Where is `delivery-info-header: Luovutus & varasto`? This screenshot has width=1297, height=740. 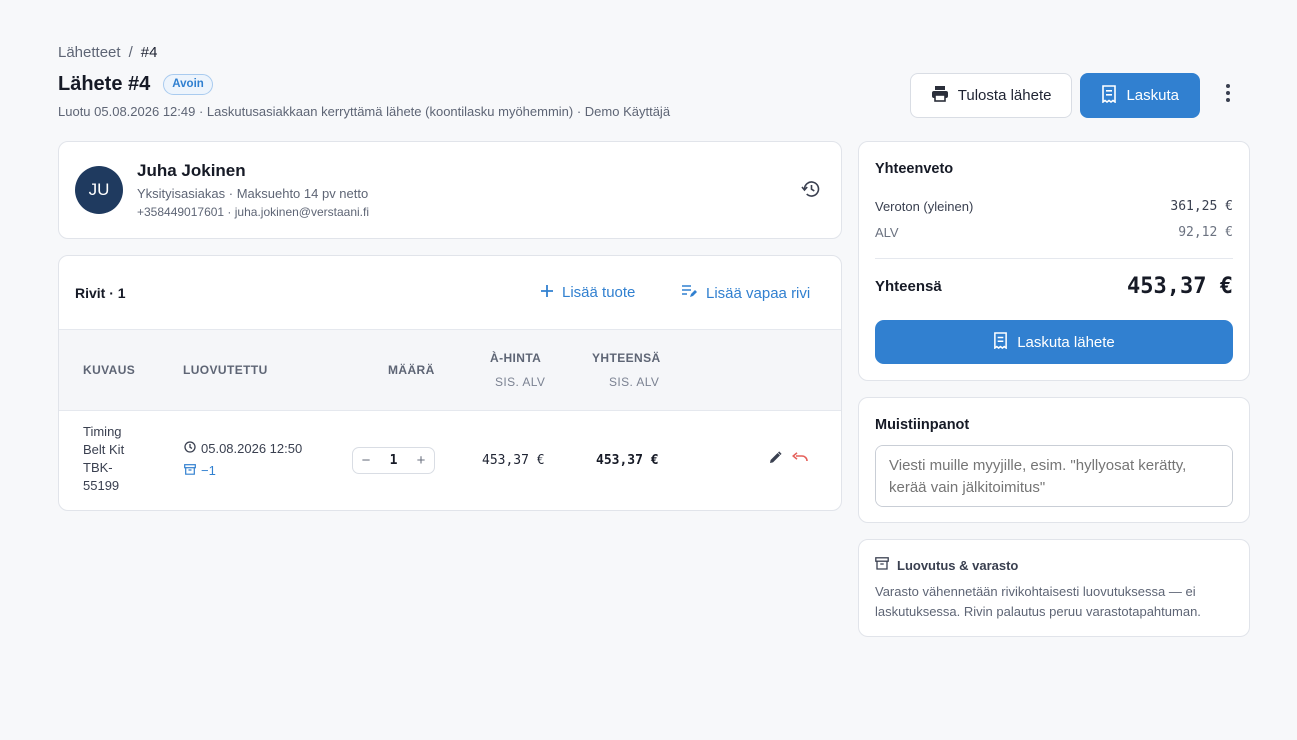 delivery-info-header: Luovutus & varasto is located at coordinates (946, 565).